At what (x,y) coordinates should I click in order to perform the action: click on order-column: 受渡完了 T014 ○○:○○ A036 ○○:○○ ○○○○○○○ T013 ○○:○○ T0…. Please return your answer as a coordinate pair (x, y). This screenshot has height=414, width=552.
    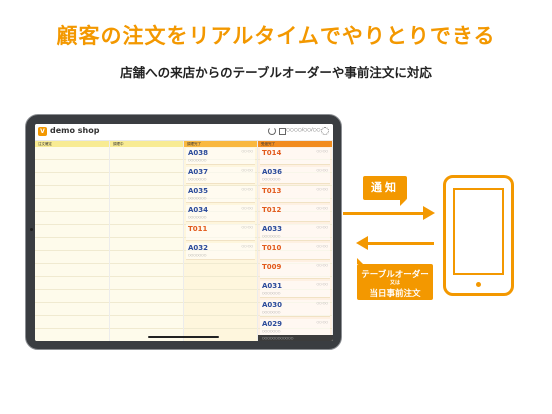
    Looking at the image, I should click on (295, 241).